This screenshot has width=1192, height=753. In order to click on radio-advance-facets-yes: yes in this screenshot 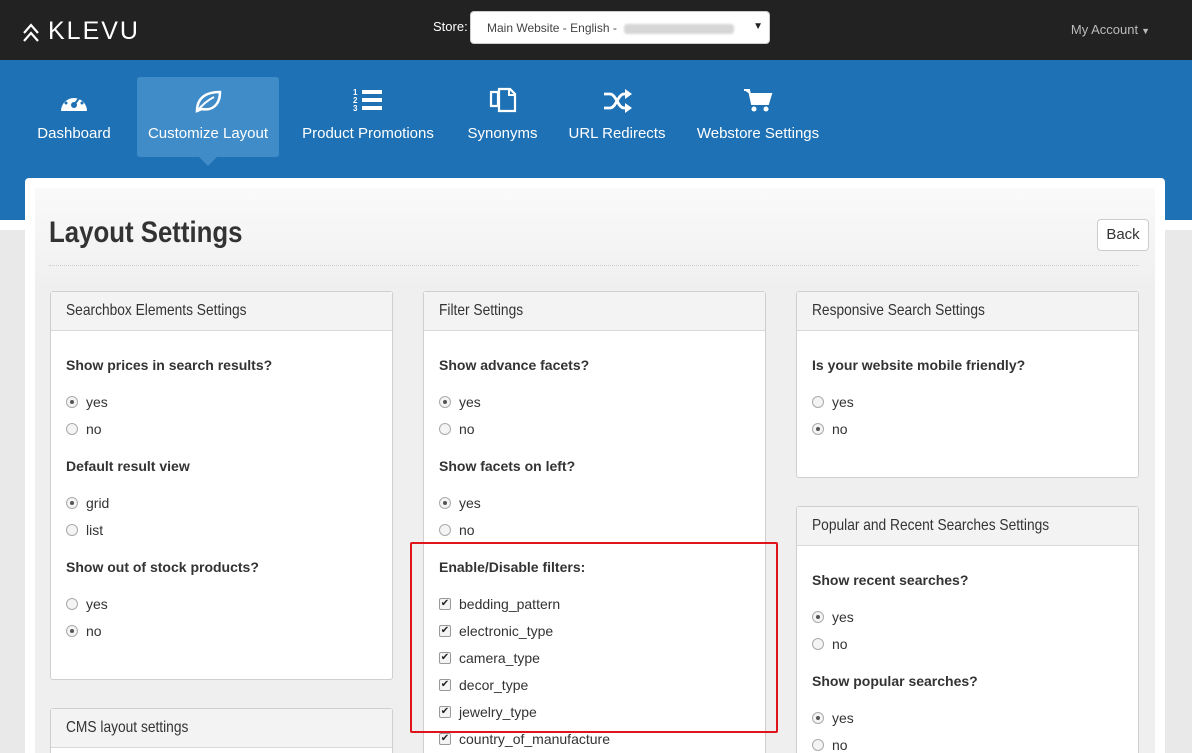, I will do `click(460, 402)`.